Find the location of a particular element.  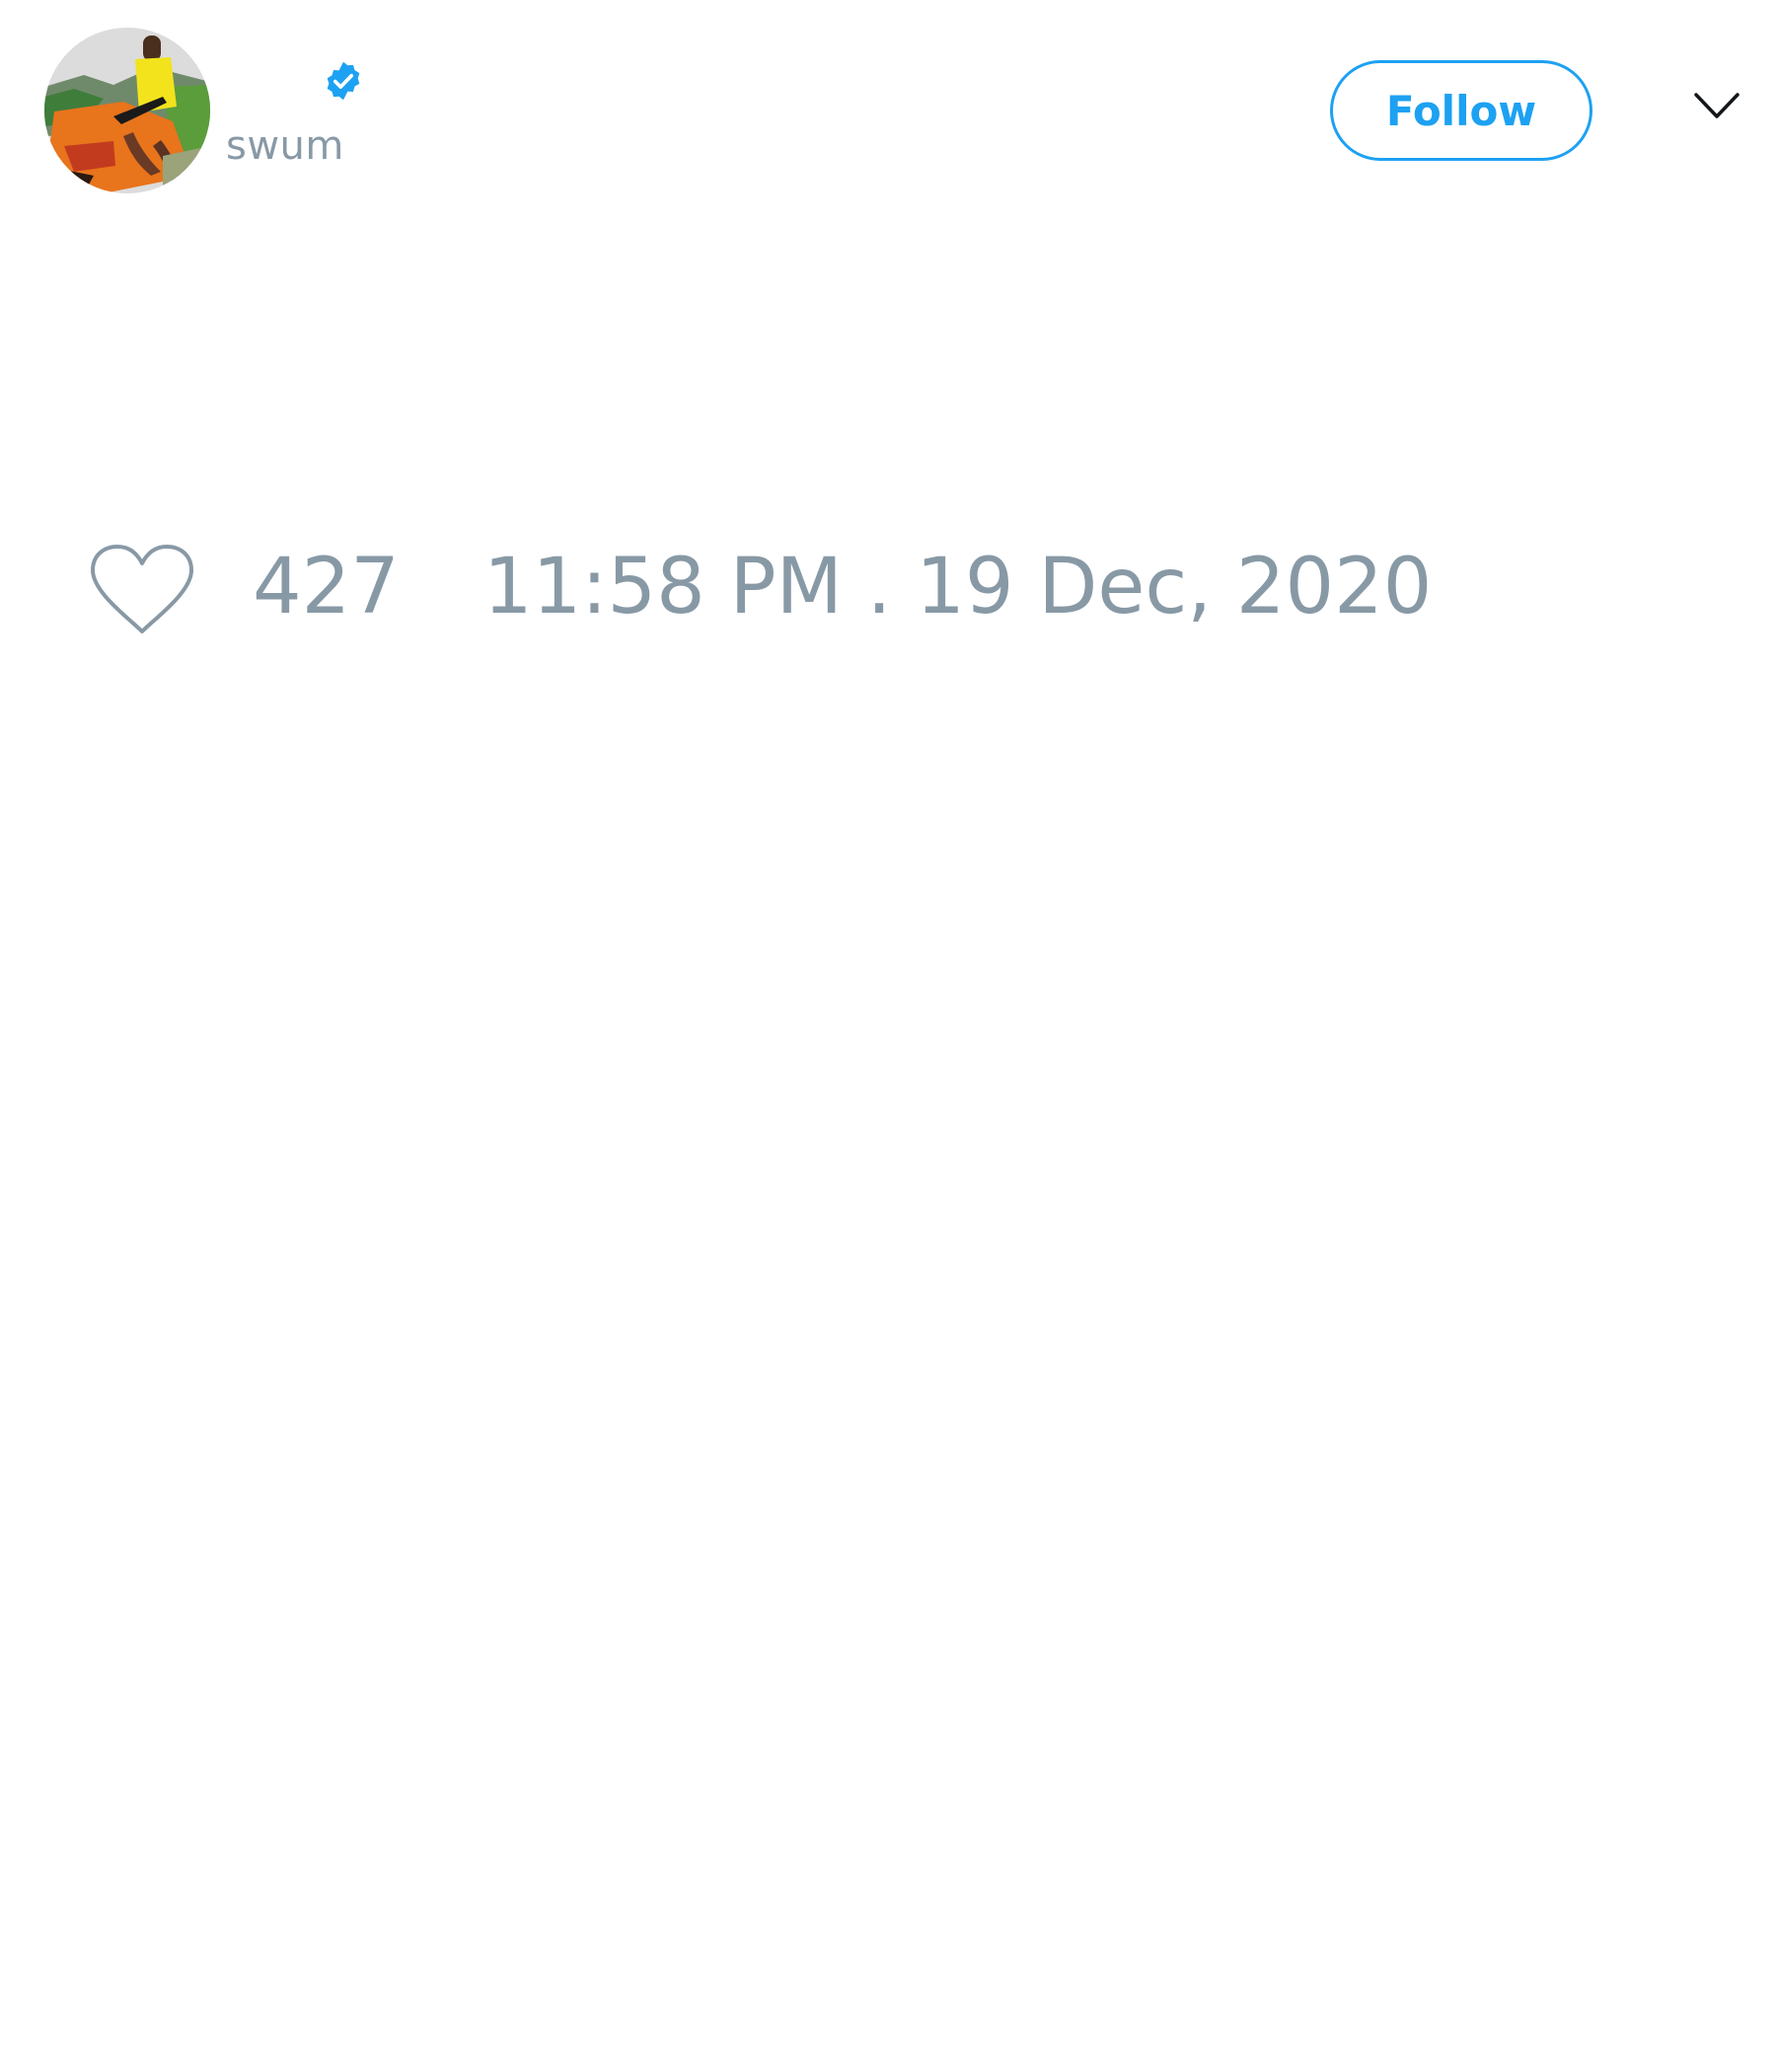

chevron-down-icon is located at coordinates (1717, 106).